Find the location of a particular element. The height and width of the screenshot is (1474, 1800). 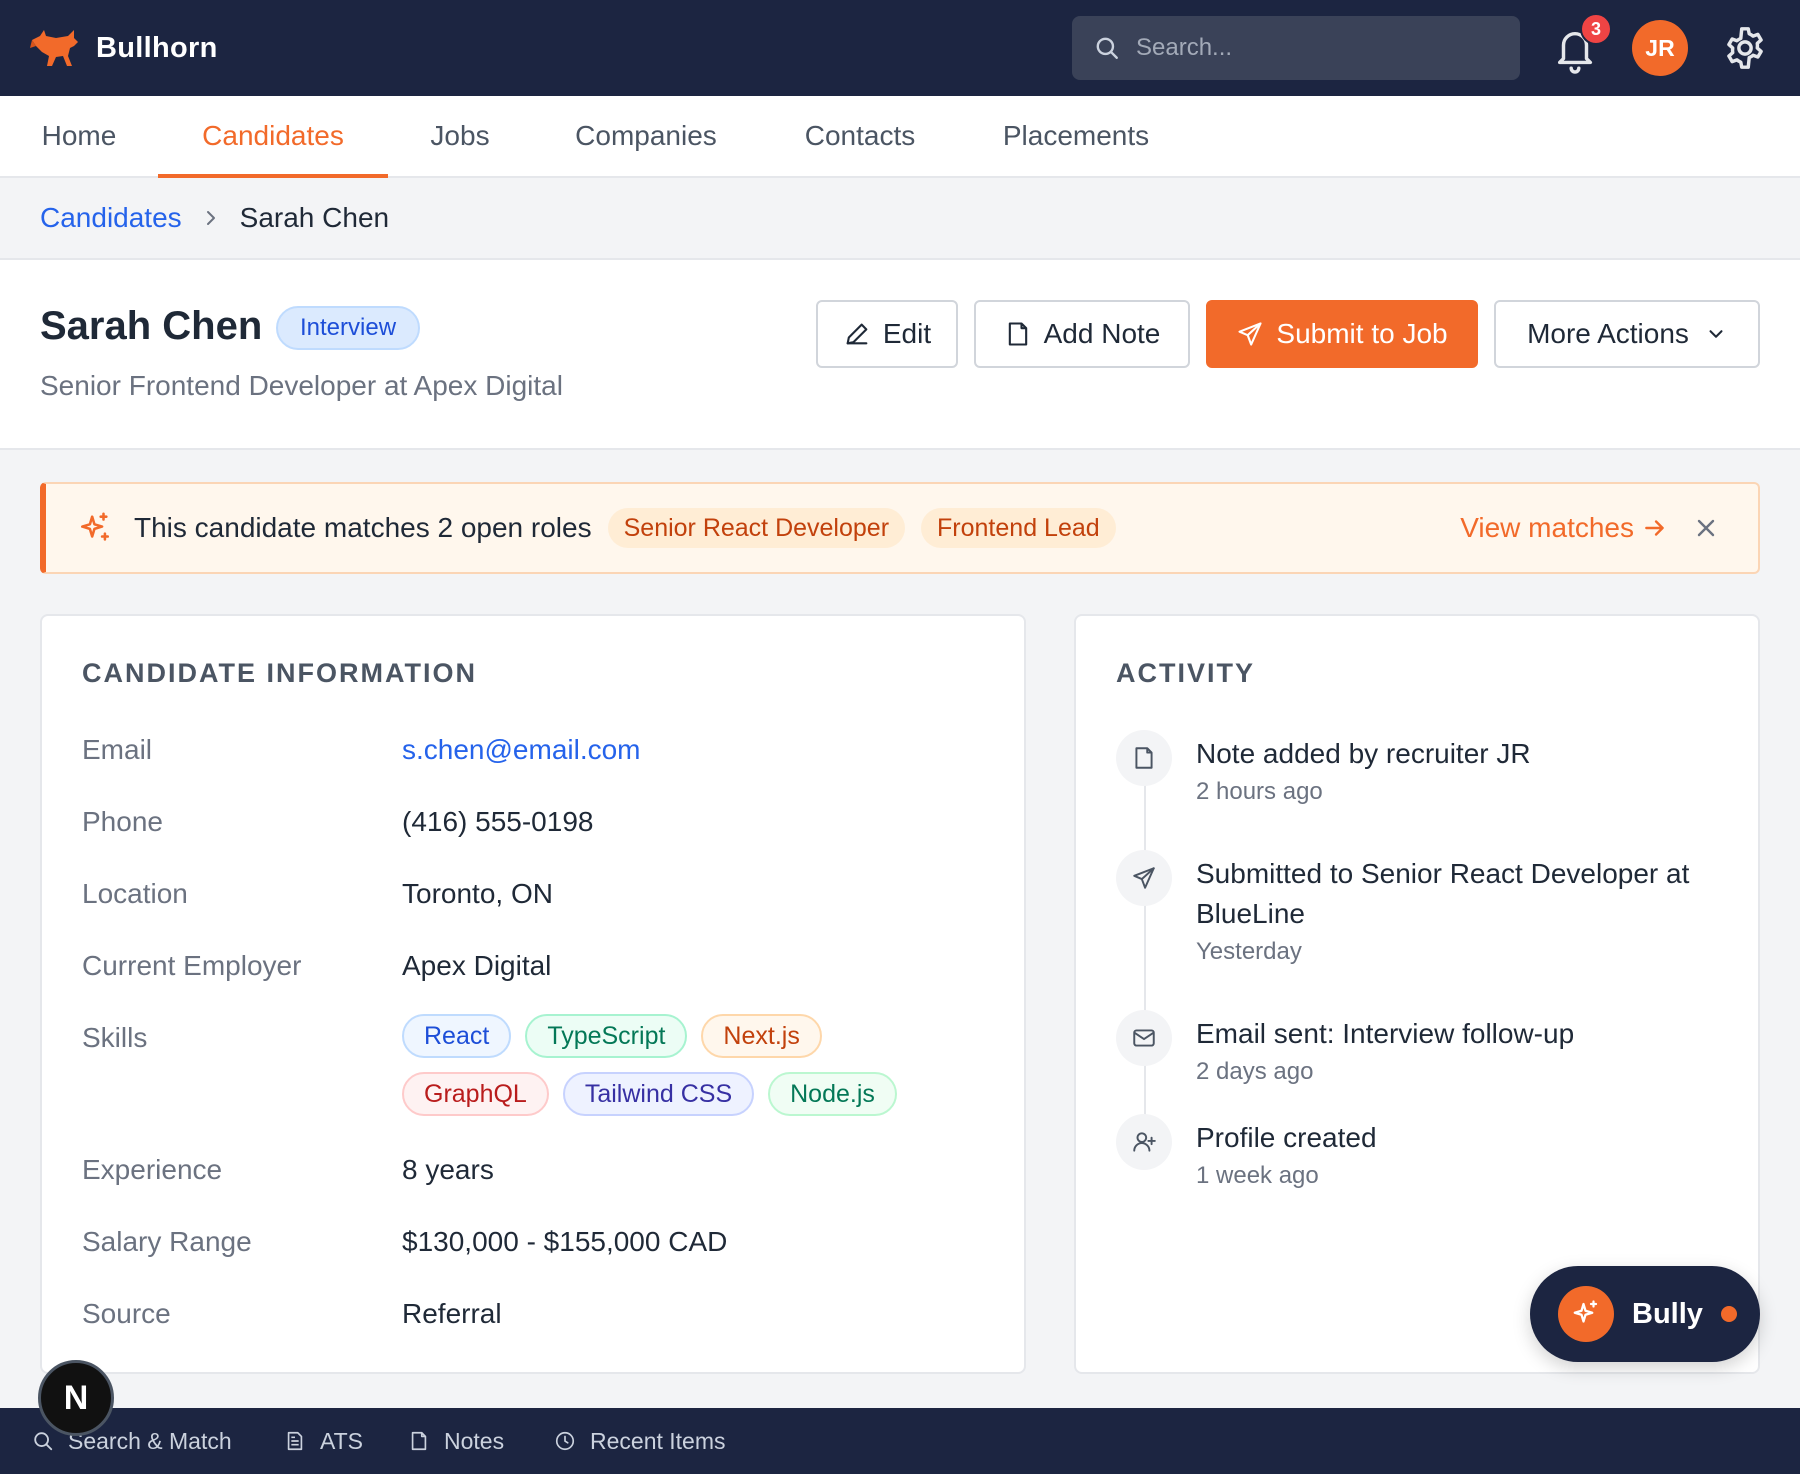

more-actions-button-label: More Actions is located at coordinates (1608, 333).